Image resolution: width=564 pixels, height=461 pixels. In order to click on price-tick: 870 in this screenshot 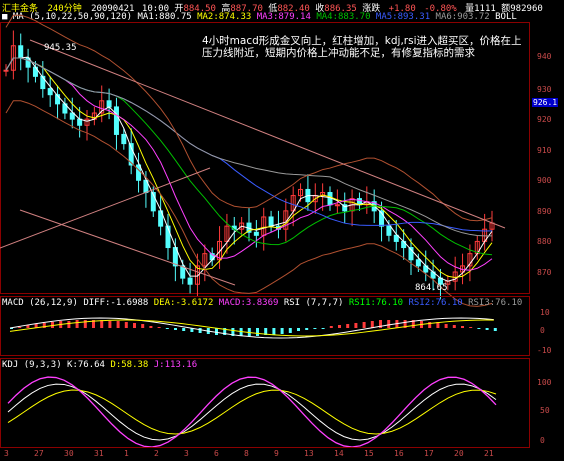, I will do `click(544, 272)`.